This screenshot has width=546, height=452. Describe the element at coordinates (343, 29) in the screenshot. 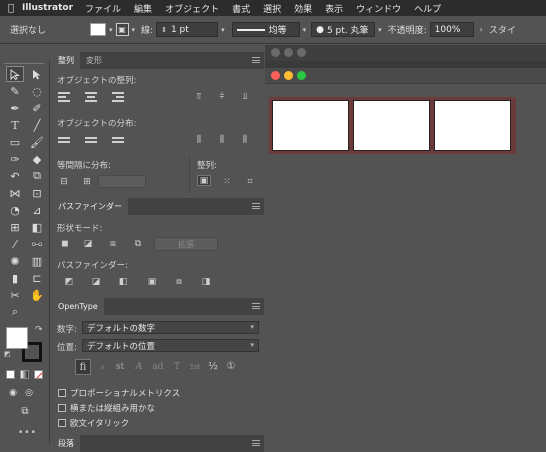

I see `brush-definition-select: ● 5 pt. 丸筆` at that location.